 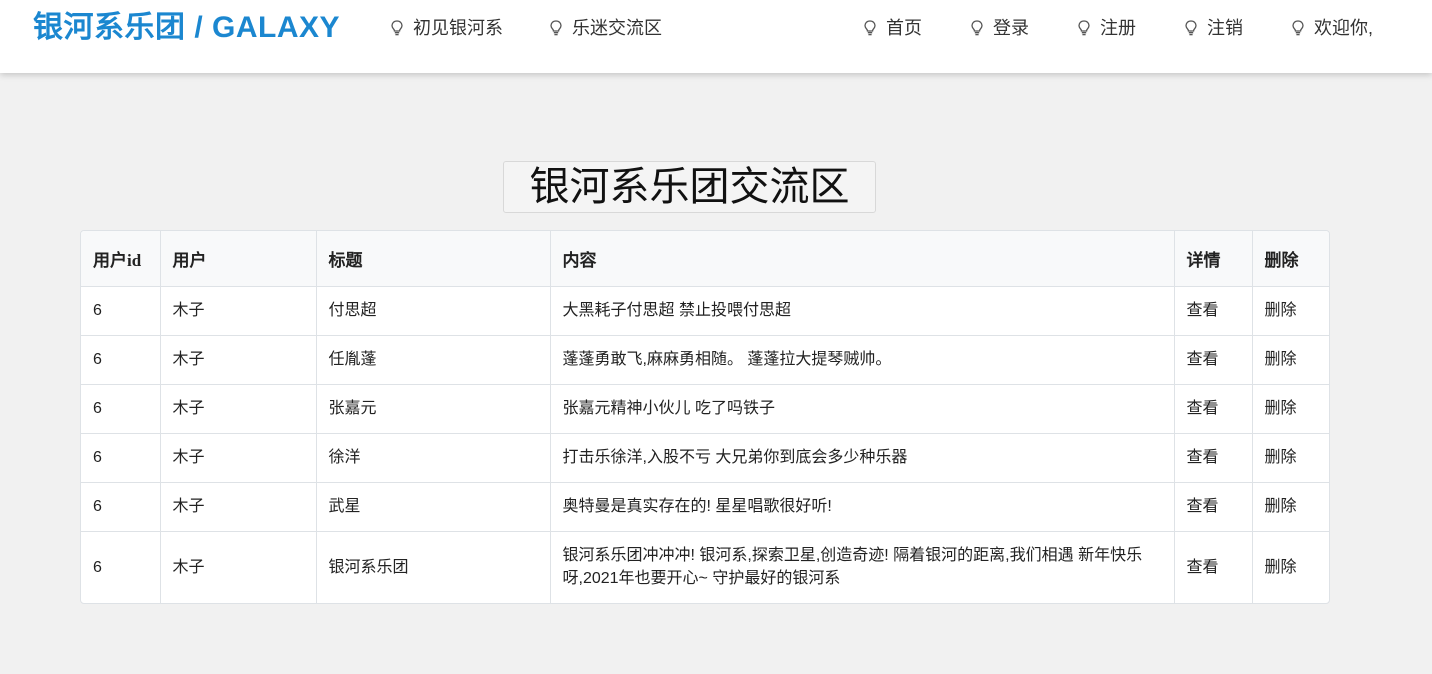 What do you see at coordinates (238, 259) in the screenshot?
I see `column-header-user: 用户` at bounding box center [238, 259].